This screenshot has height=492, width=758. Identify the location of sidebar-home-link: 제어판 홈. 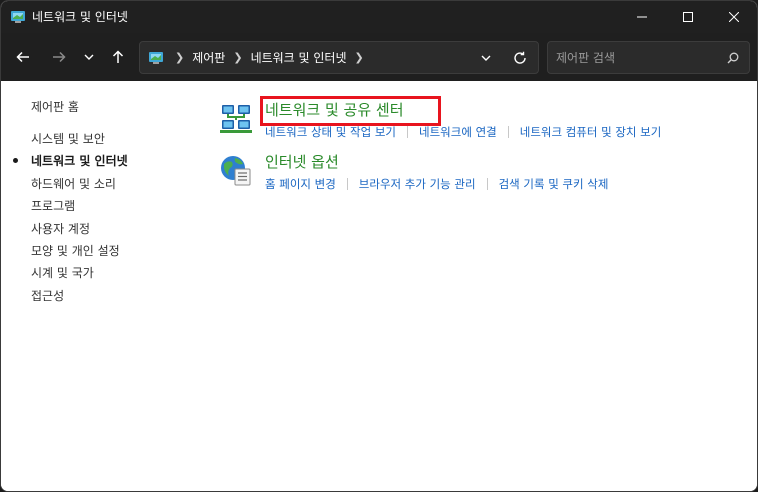
(55, 106).